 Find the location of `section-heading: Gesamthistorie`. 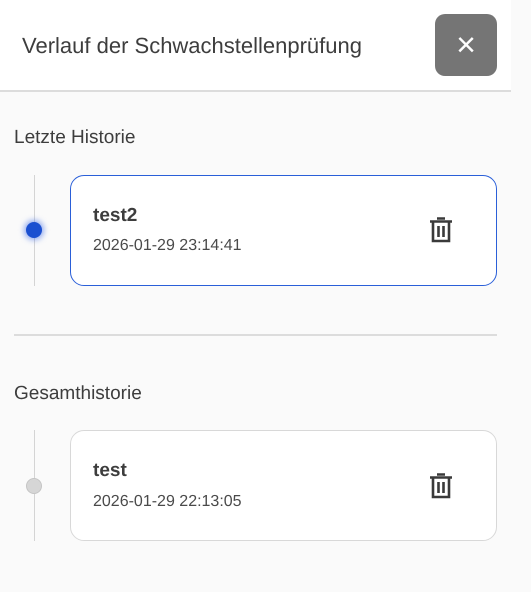

section-heading: Gesamthistorie is located at coordinates (78, 394).